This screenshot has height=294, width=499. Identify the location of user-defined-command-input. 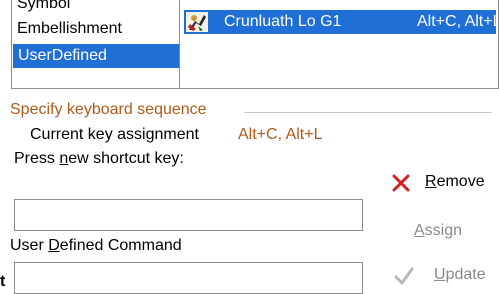
(188, 278).